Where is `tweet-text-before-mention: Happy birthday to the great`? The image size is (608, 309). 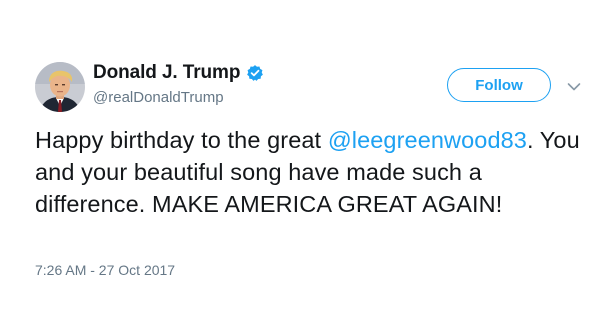 tweet-text-before-mention: Happy birthday to the great is located at coordinates (181, 140).